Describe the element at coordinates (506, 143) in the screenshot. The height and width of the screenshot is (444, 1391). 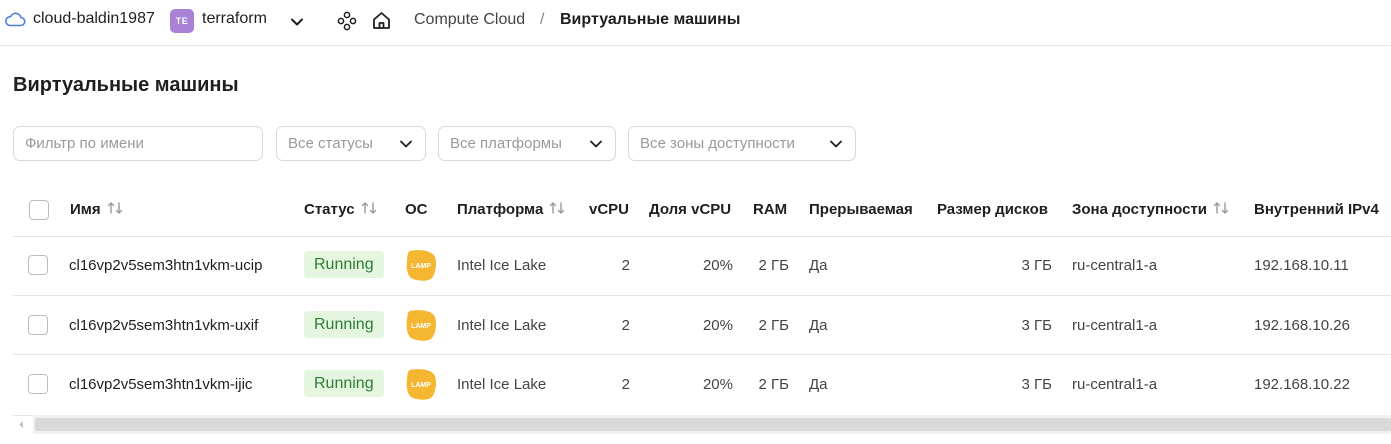
I see `platform-filter-label: Все платформы` at that location.